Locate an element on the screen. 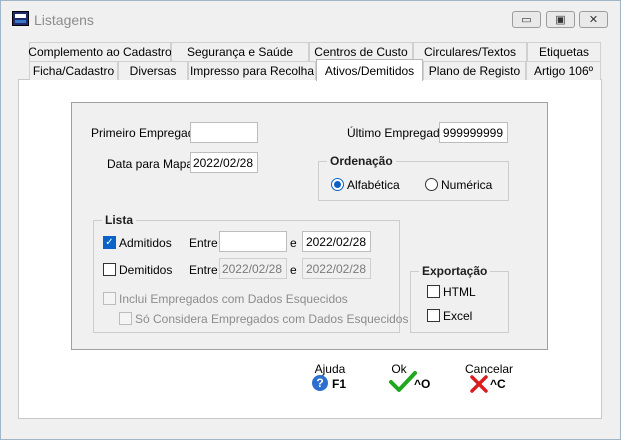  title-bar: Listagens ▭ ▣ ✕ is located at coordinates (310, 17).